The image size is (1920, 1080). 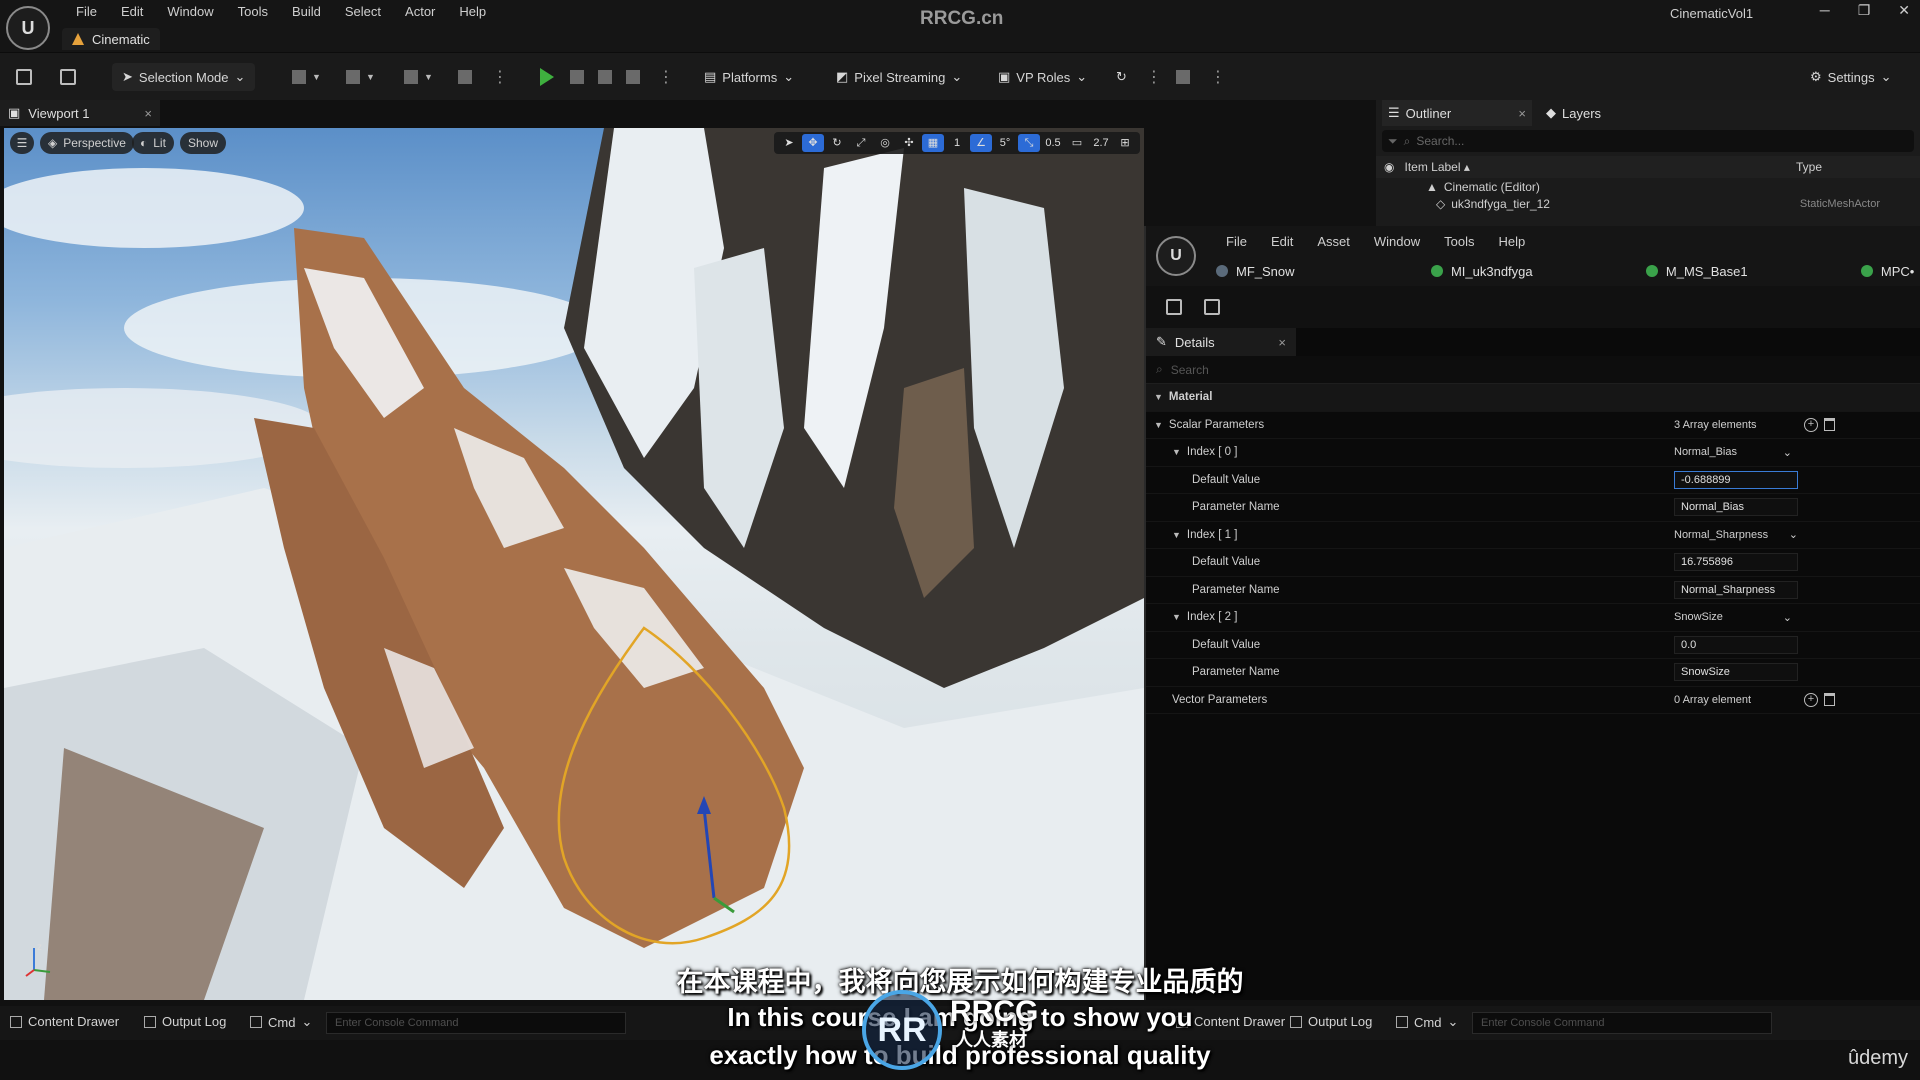 I want to click on parameter-dropdown: Normal_Bias ⌄, so click(x=1733, y=452).